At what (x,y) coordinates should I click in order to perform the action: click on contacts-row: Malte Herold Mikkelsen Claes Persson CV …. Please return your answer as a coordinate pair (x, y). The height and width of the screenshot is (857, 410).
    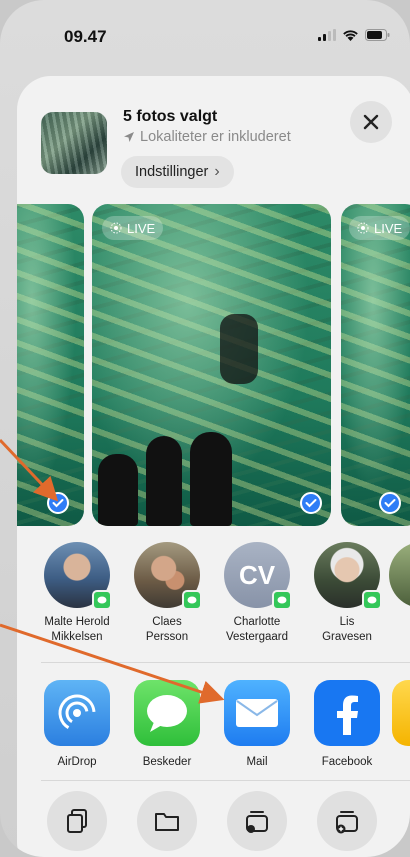
    Looking at the image, I should click on (213, 597).